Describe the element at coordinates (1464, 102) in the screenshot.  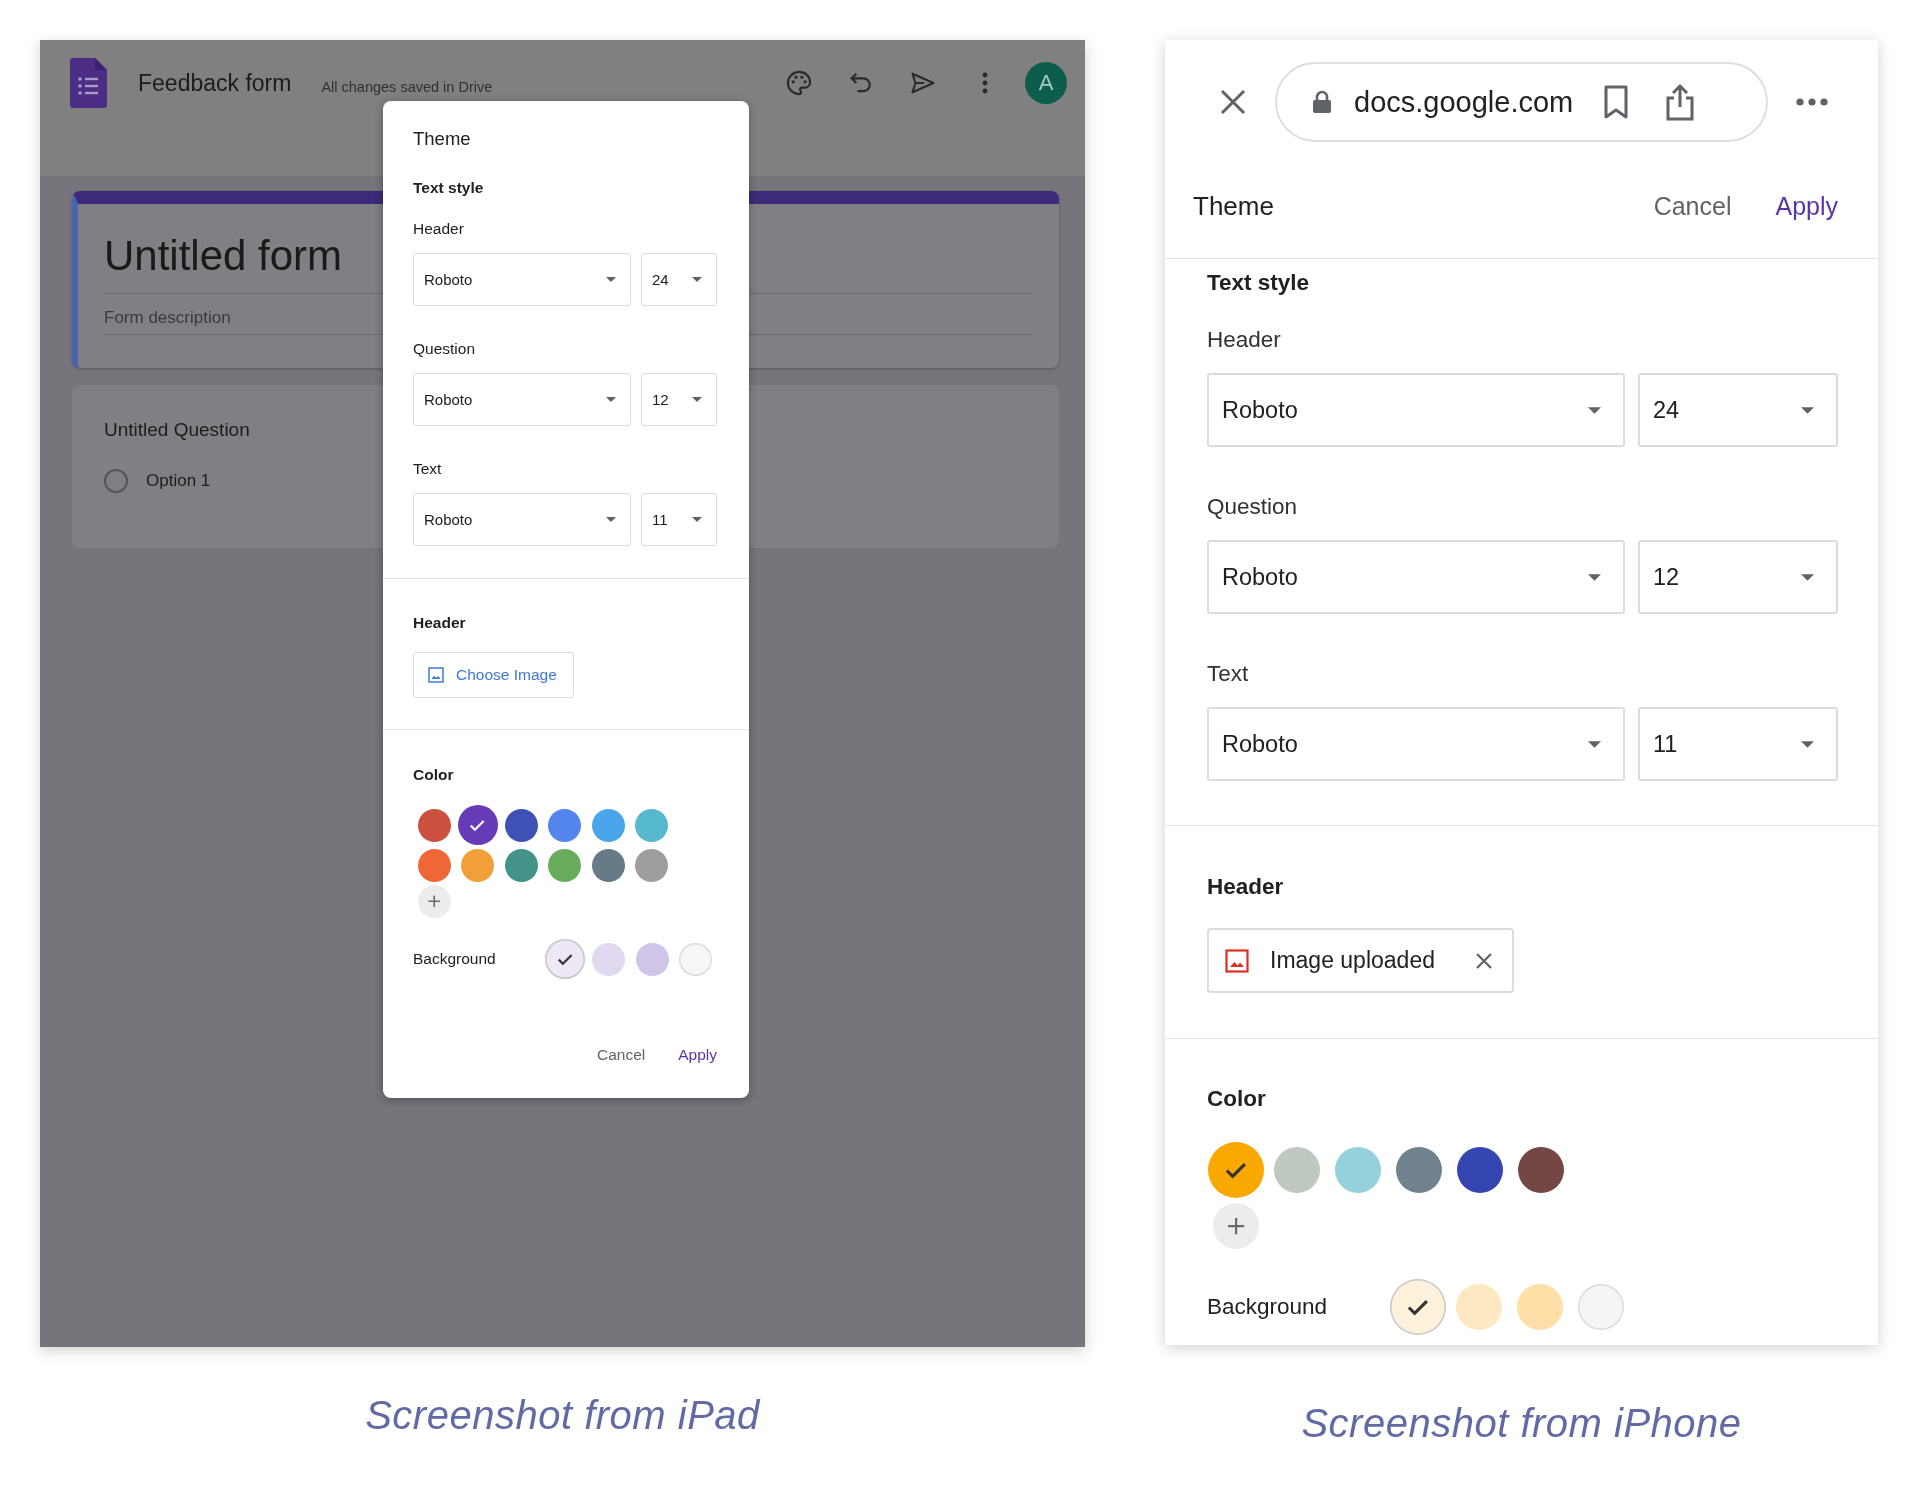
I see `url-text: docs.google.com` at that location.